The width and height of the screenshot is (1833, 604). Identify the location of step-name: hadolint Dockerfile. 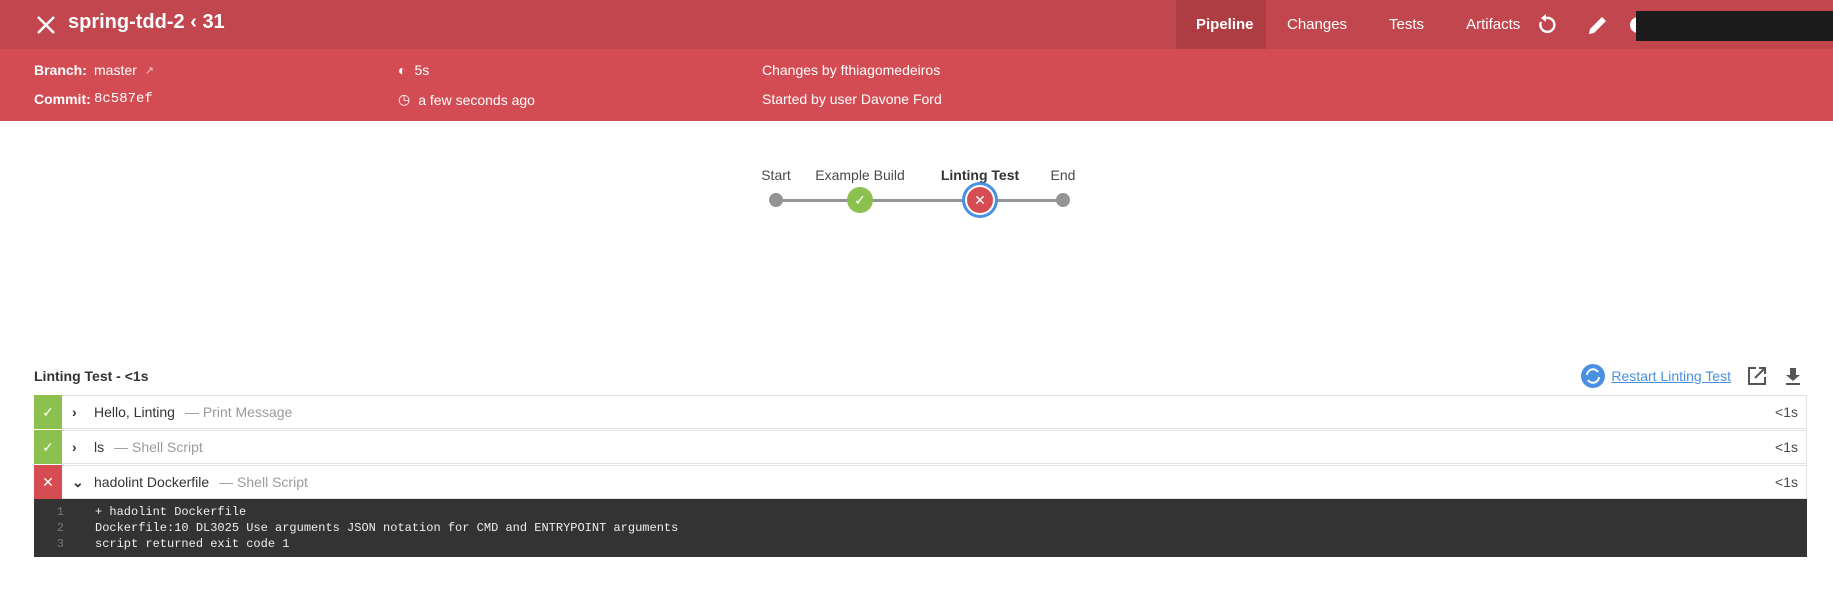
(152, 482).